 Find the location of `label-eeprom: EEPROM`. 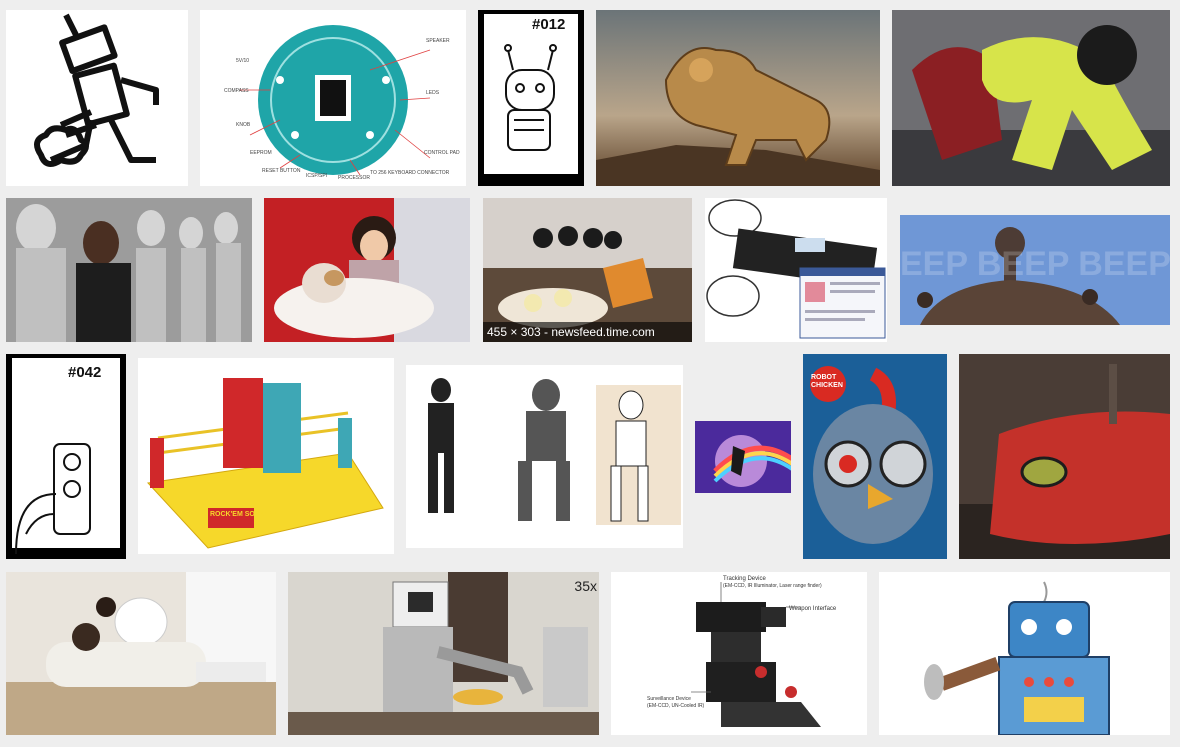

label-eeprom: EEPROM is located at coordinates (261, 153).